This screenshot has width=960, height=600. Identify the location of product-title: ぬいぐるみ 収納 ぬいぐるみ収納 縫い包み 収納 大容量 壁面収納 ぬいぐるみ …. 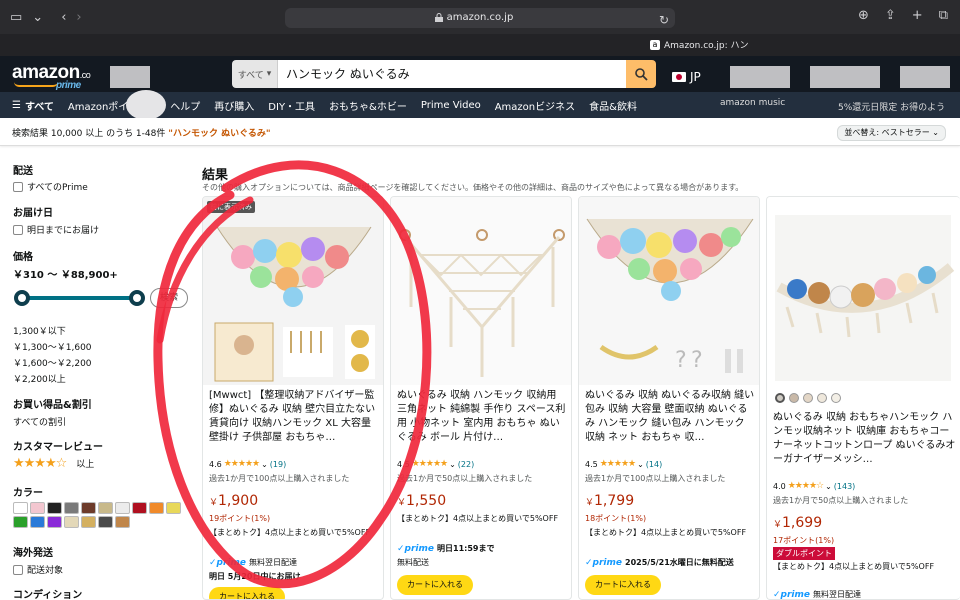
(671, 417).